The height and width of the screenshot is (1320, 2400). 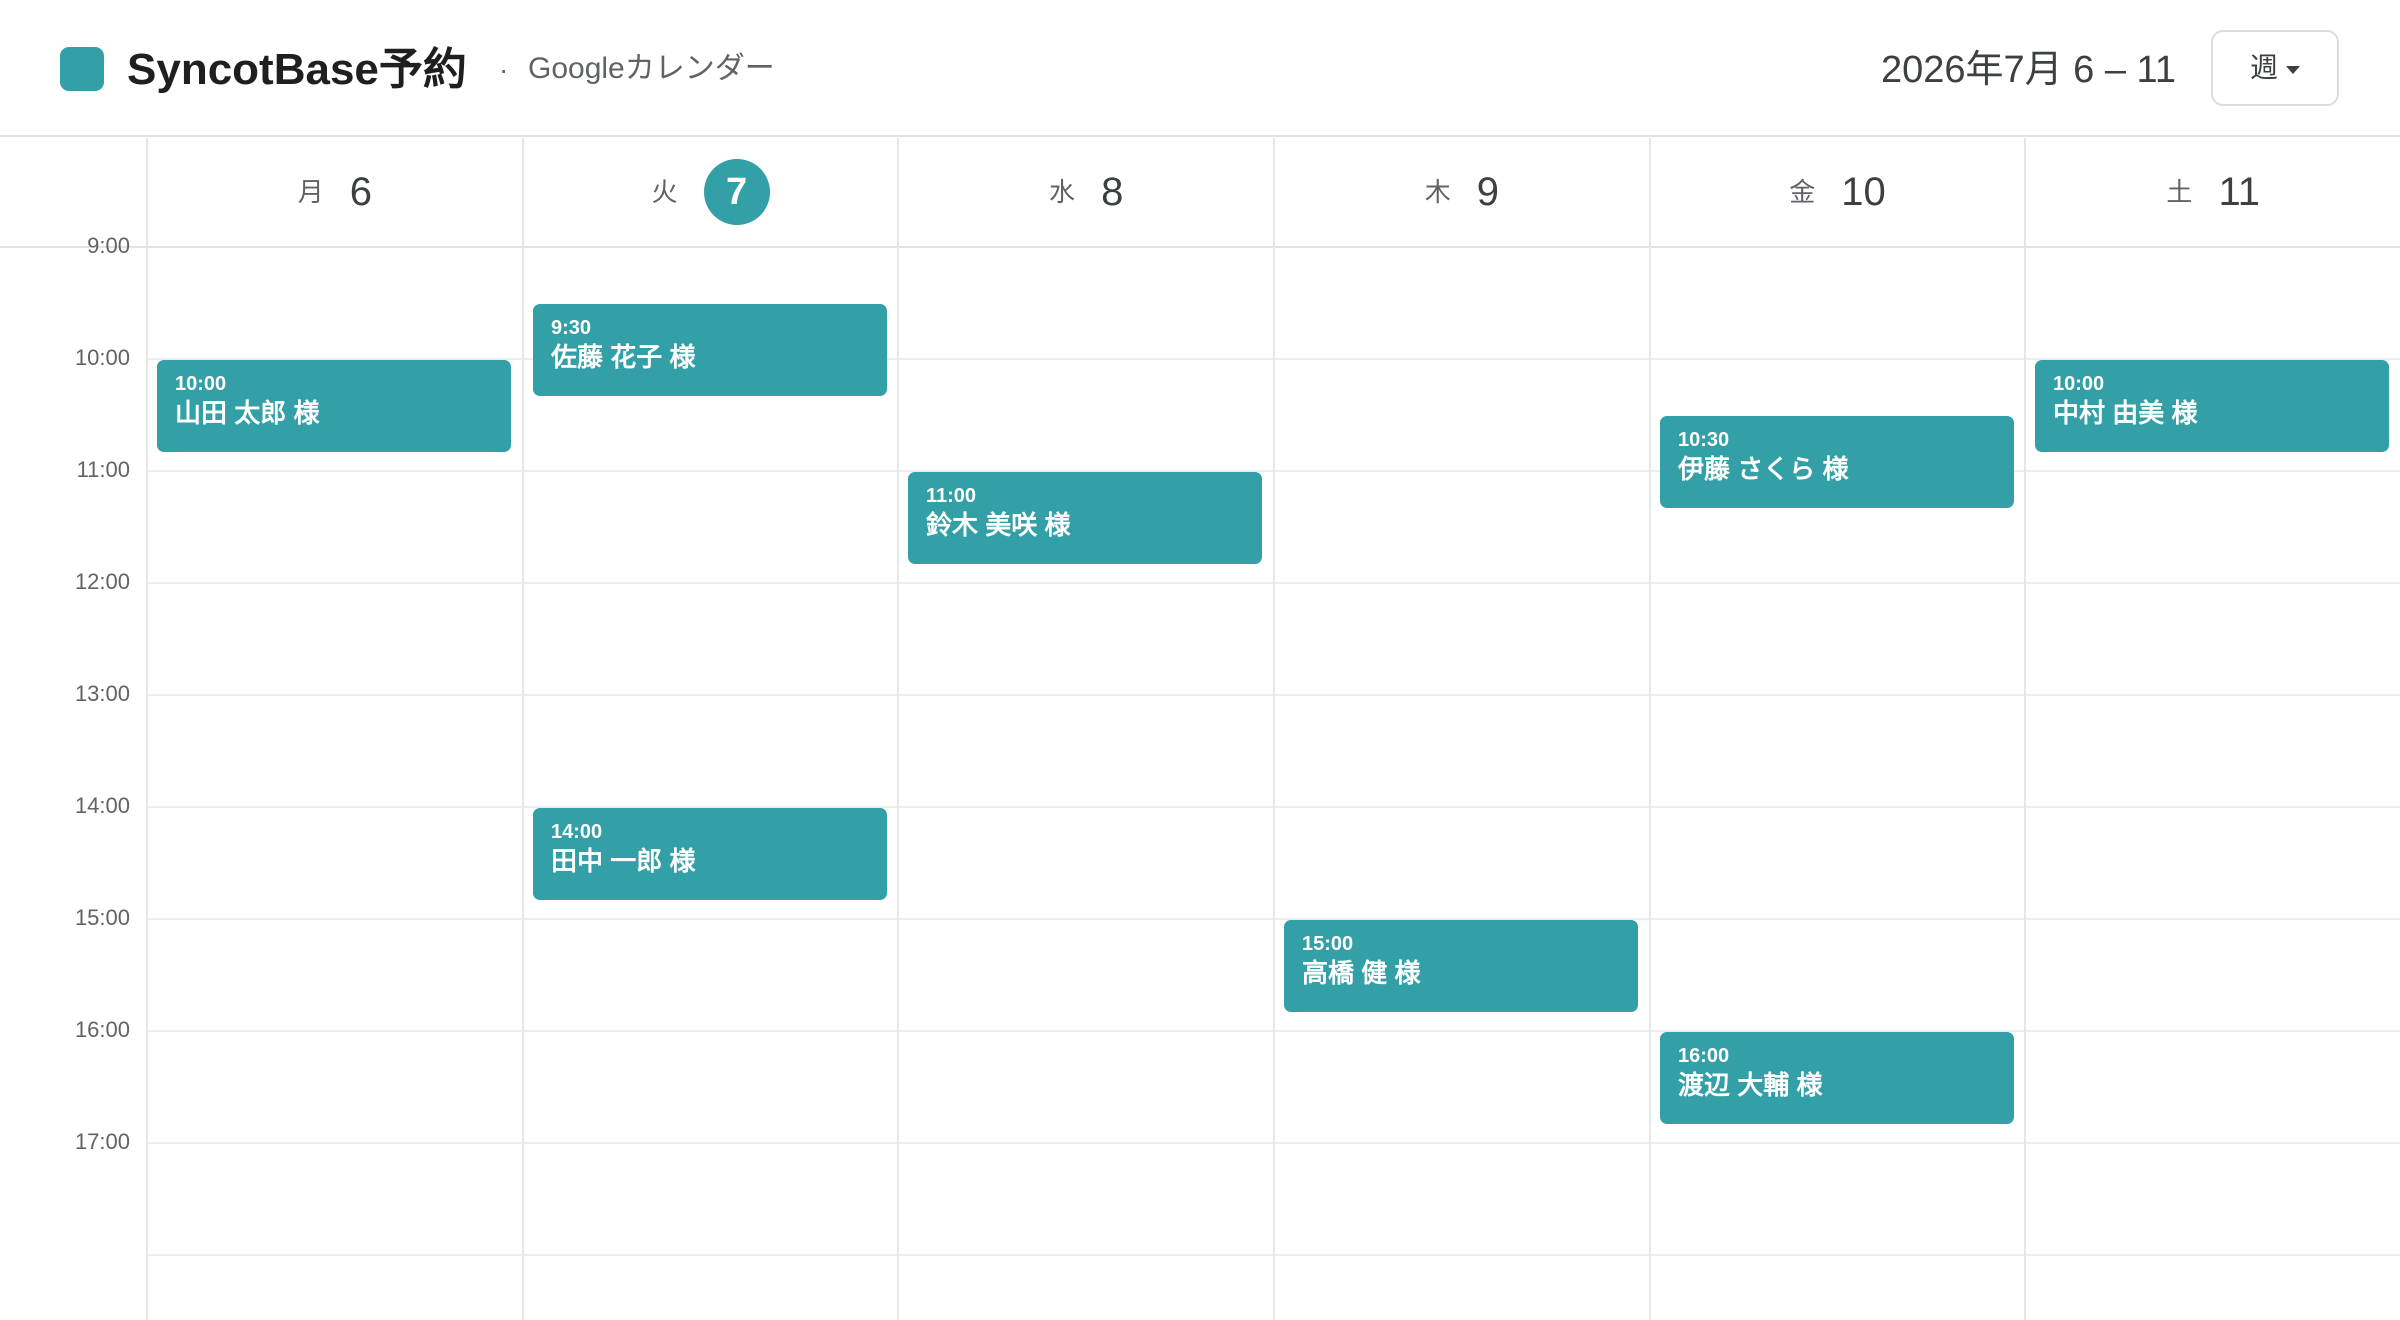 I want to click on booking-event: 14:00 田中 一郎 様, so click(x=710, y=854).